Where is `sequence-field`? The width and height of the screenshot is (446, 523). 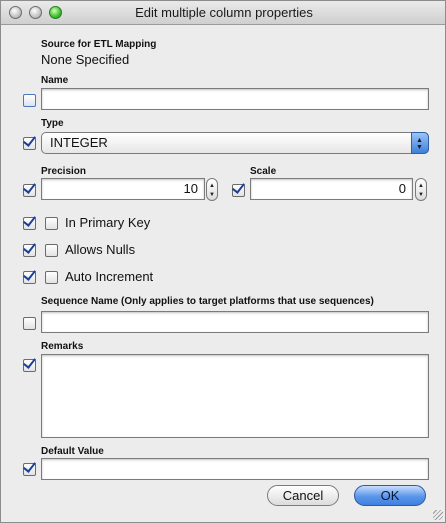
sequence-field is located at coordinates (235, 322).